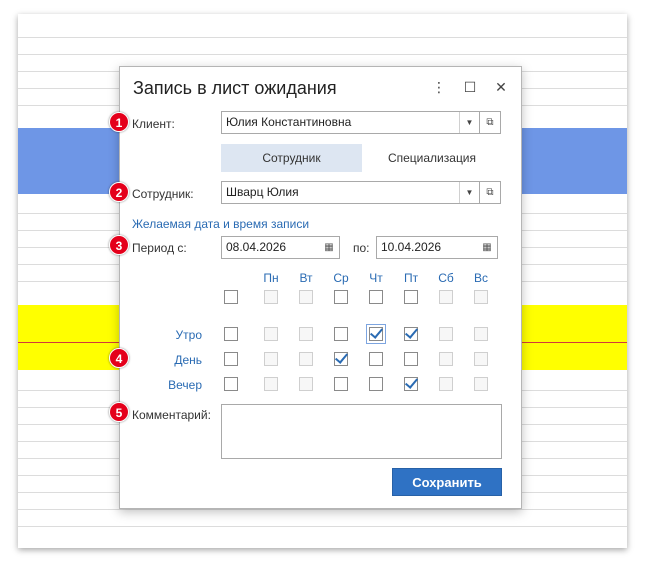  Describe the element at coordinates (490, 122) in the screenshot. I see `client-open-icon: ⧉` at that location.